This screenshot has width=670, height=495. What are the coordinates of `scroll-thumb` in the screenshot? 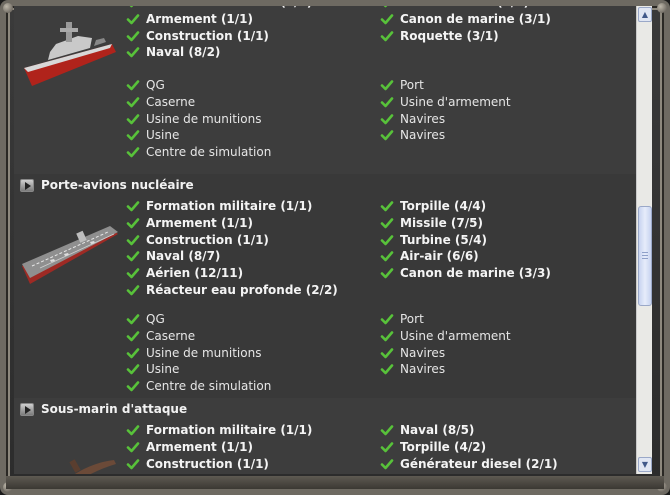 It's located at (645, 256).